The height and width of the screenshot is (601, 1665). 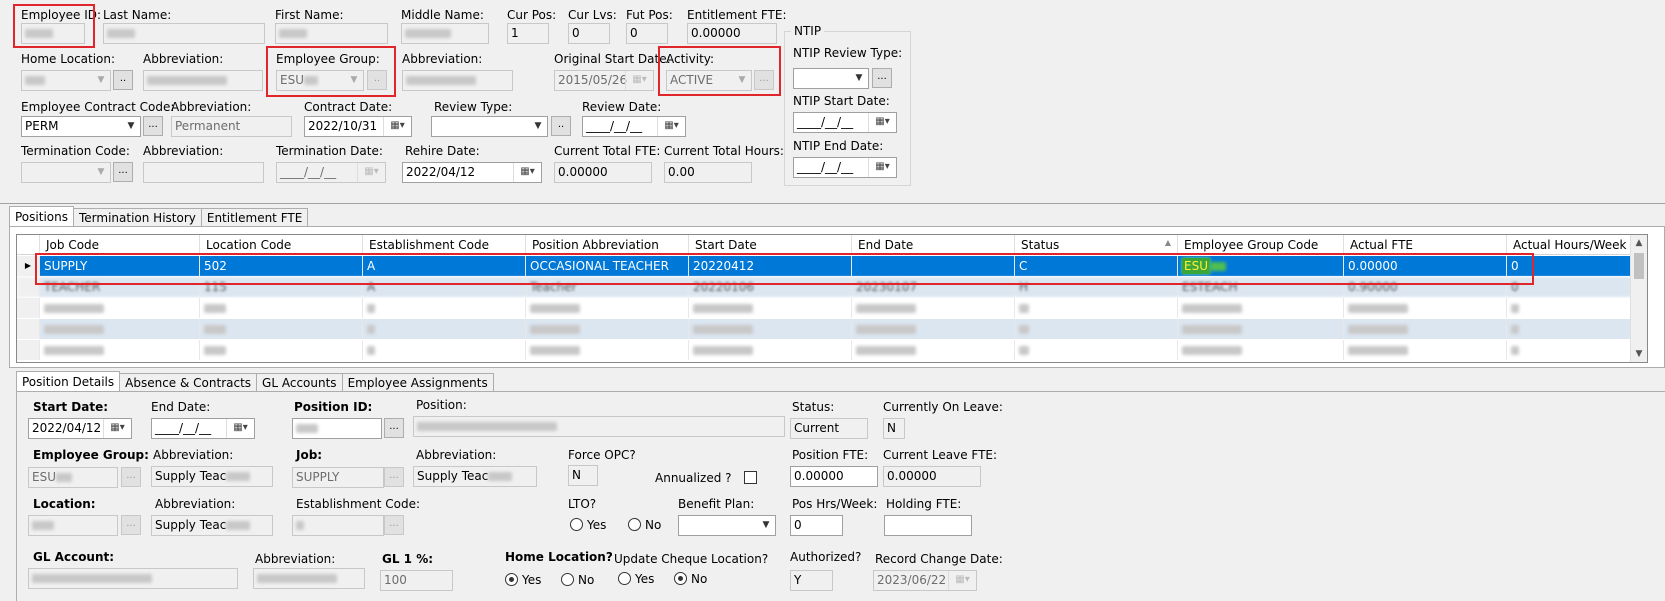 What do you see at coordinates (281, 266) in the screenshot?
I see `cell-location-code: 502` at bounding box center [281, 266].